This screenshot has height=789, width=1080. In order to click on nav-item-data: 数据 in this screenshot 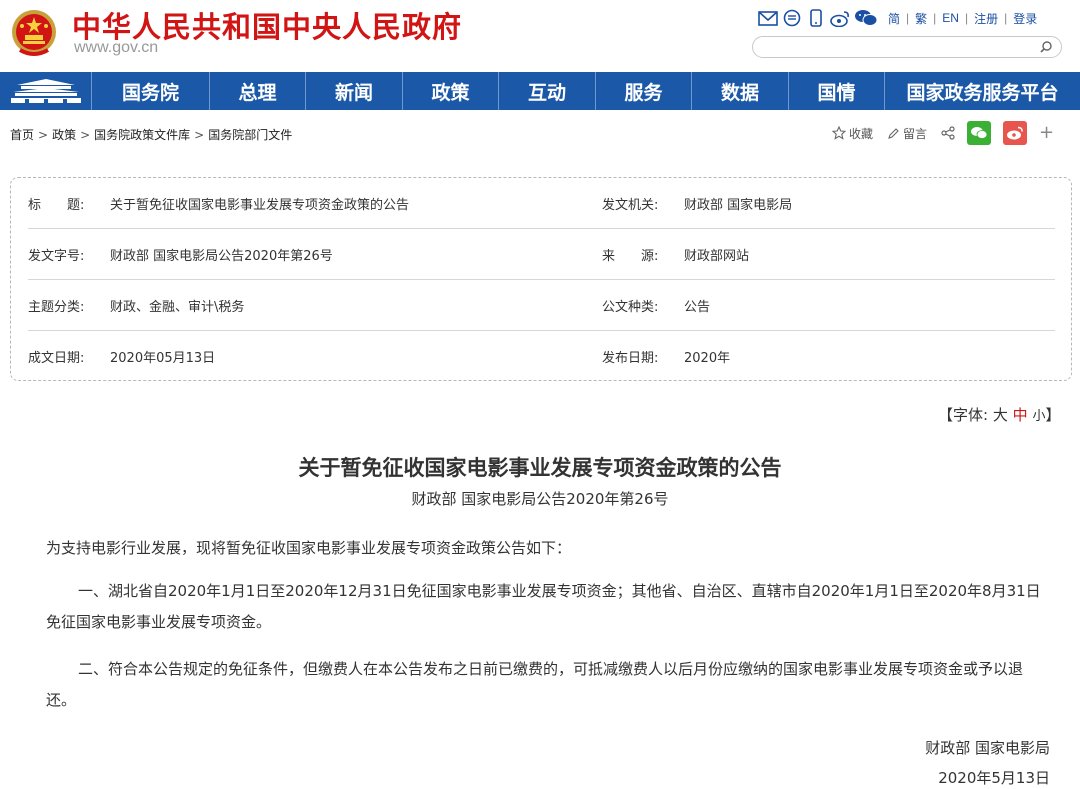, I will do `click(740, 91)`.